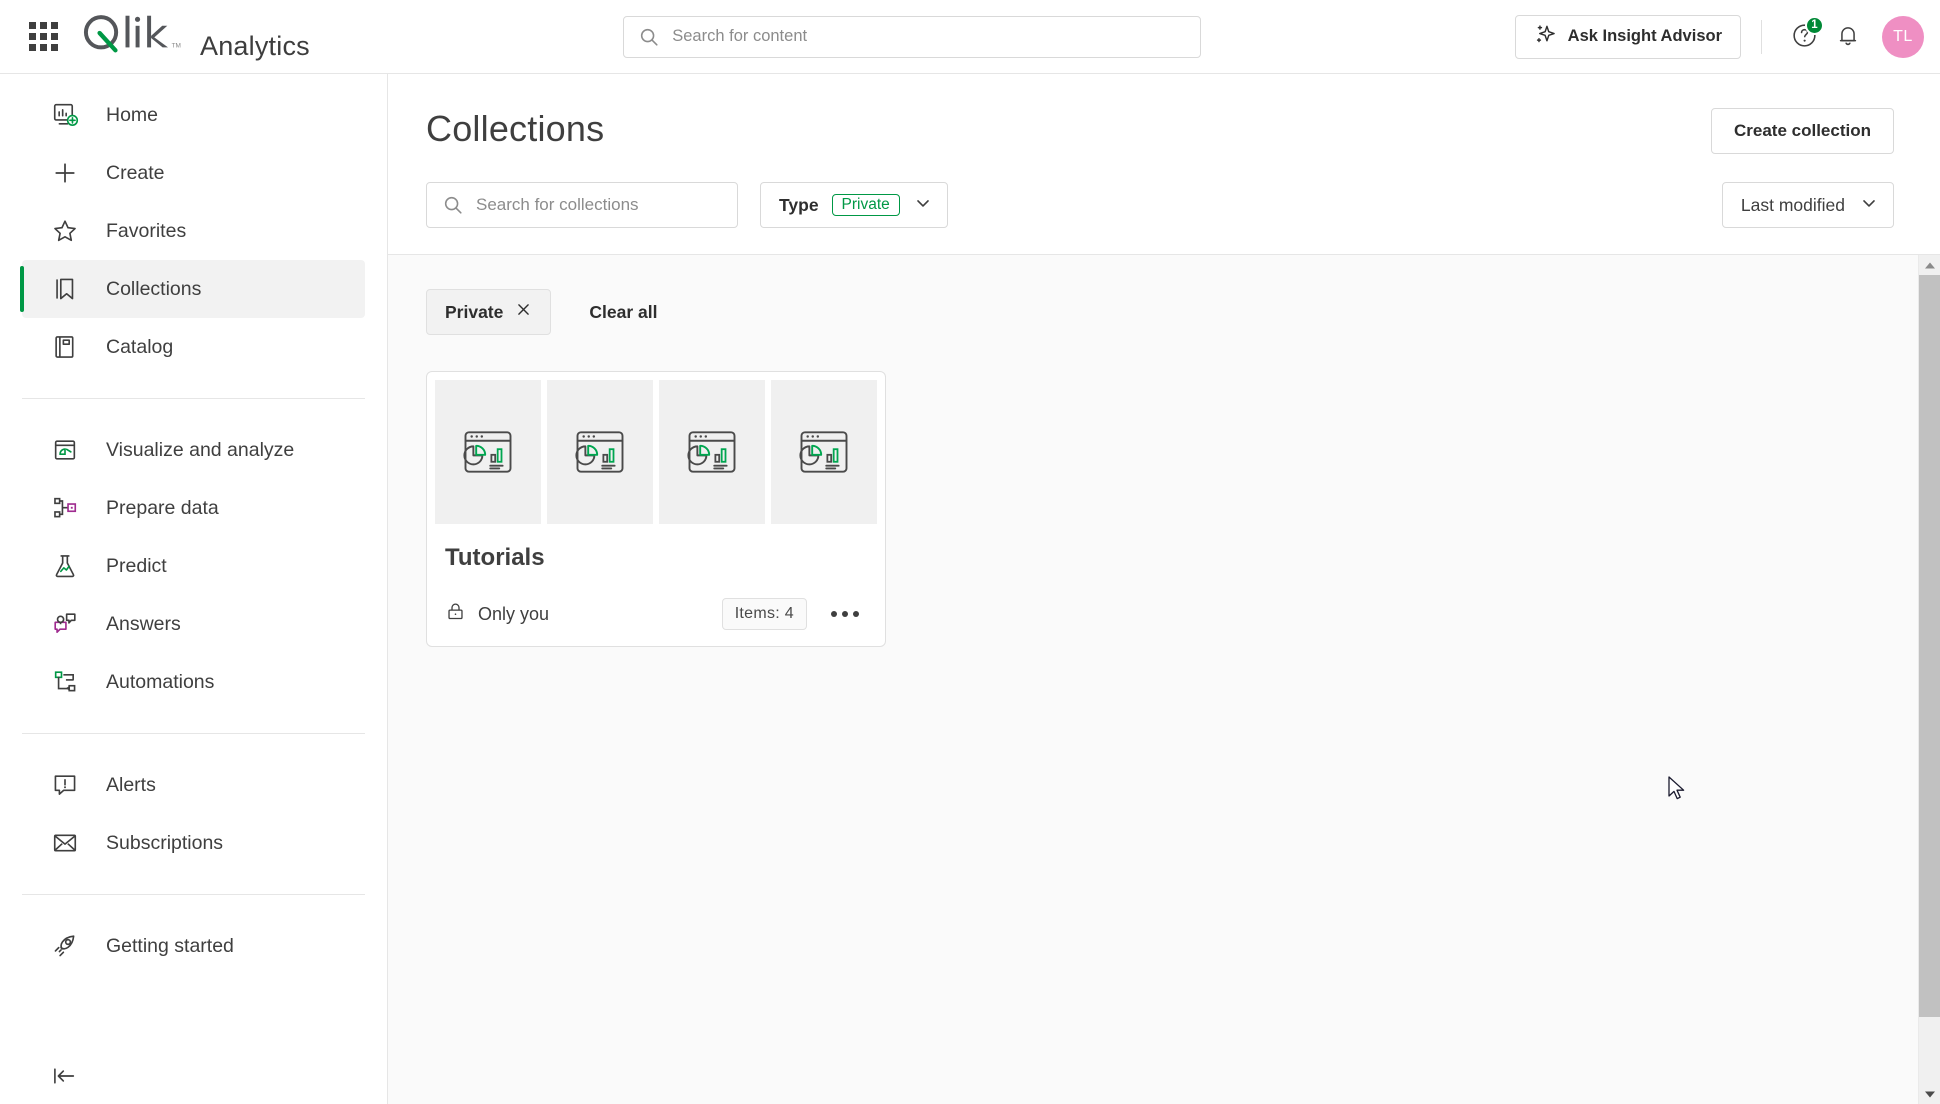  I want to click on ask-insight-advisor-button: Ask Insight Advisor, so click(1627, 36).